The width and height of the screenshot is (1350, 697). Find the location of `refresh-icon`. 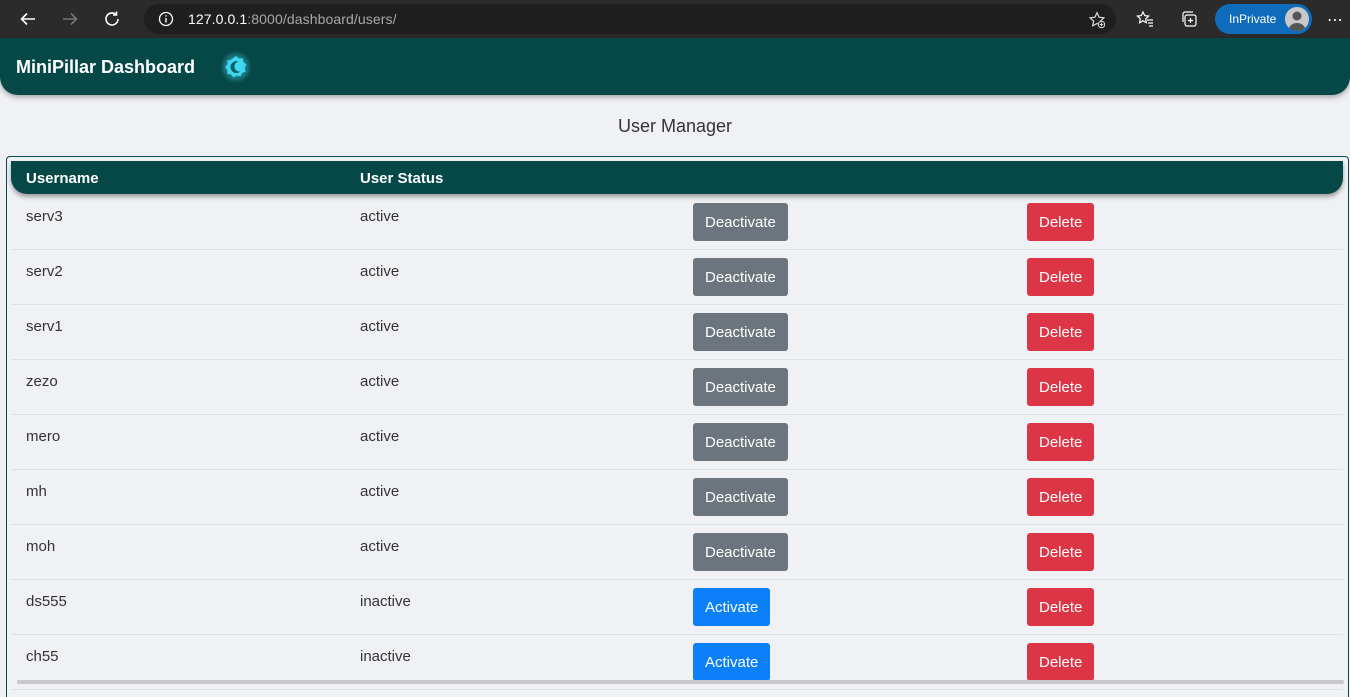

refresh-icon is located at coordinates (112, 18).